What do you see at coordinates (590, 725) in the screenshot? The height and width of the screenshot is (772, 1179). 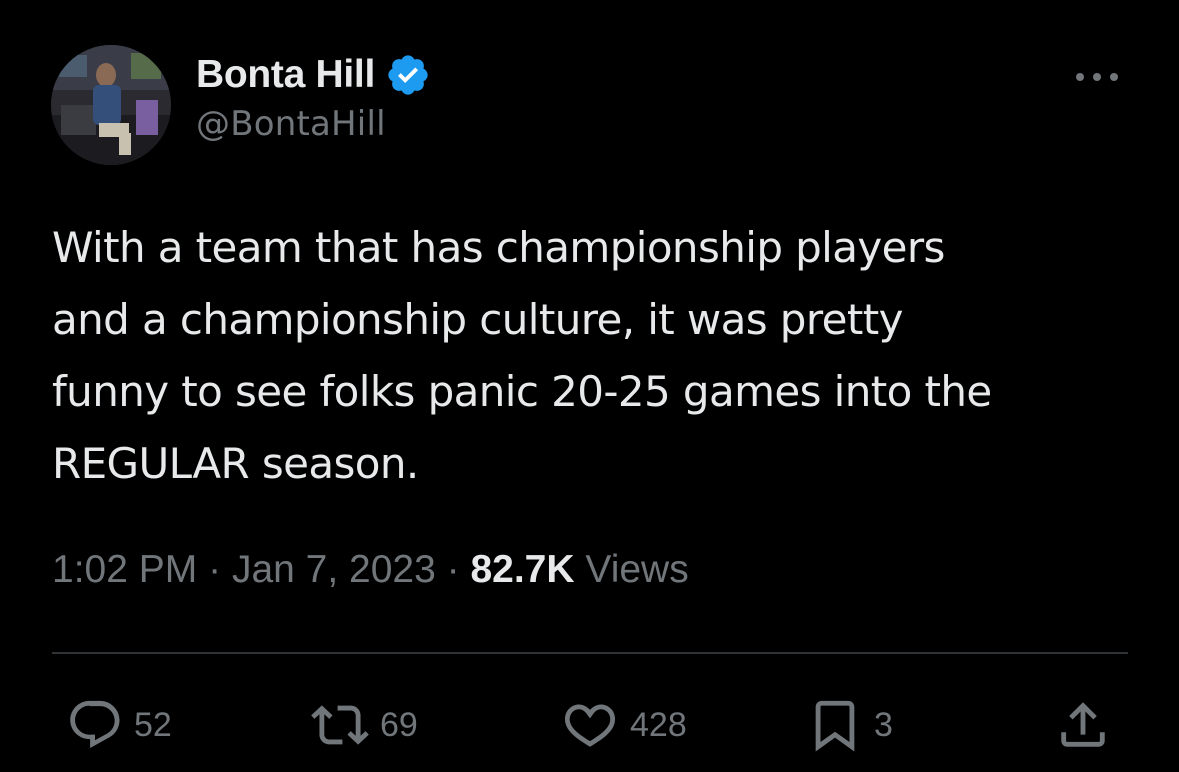 I see `heart-icon` at bounding box center [590, 725].